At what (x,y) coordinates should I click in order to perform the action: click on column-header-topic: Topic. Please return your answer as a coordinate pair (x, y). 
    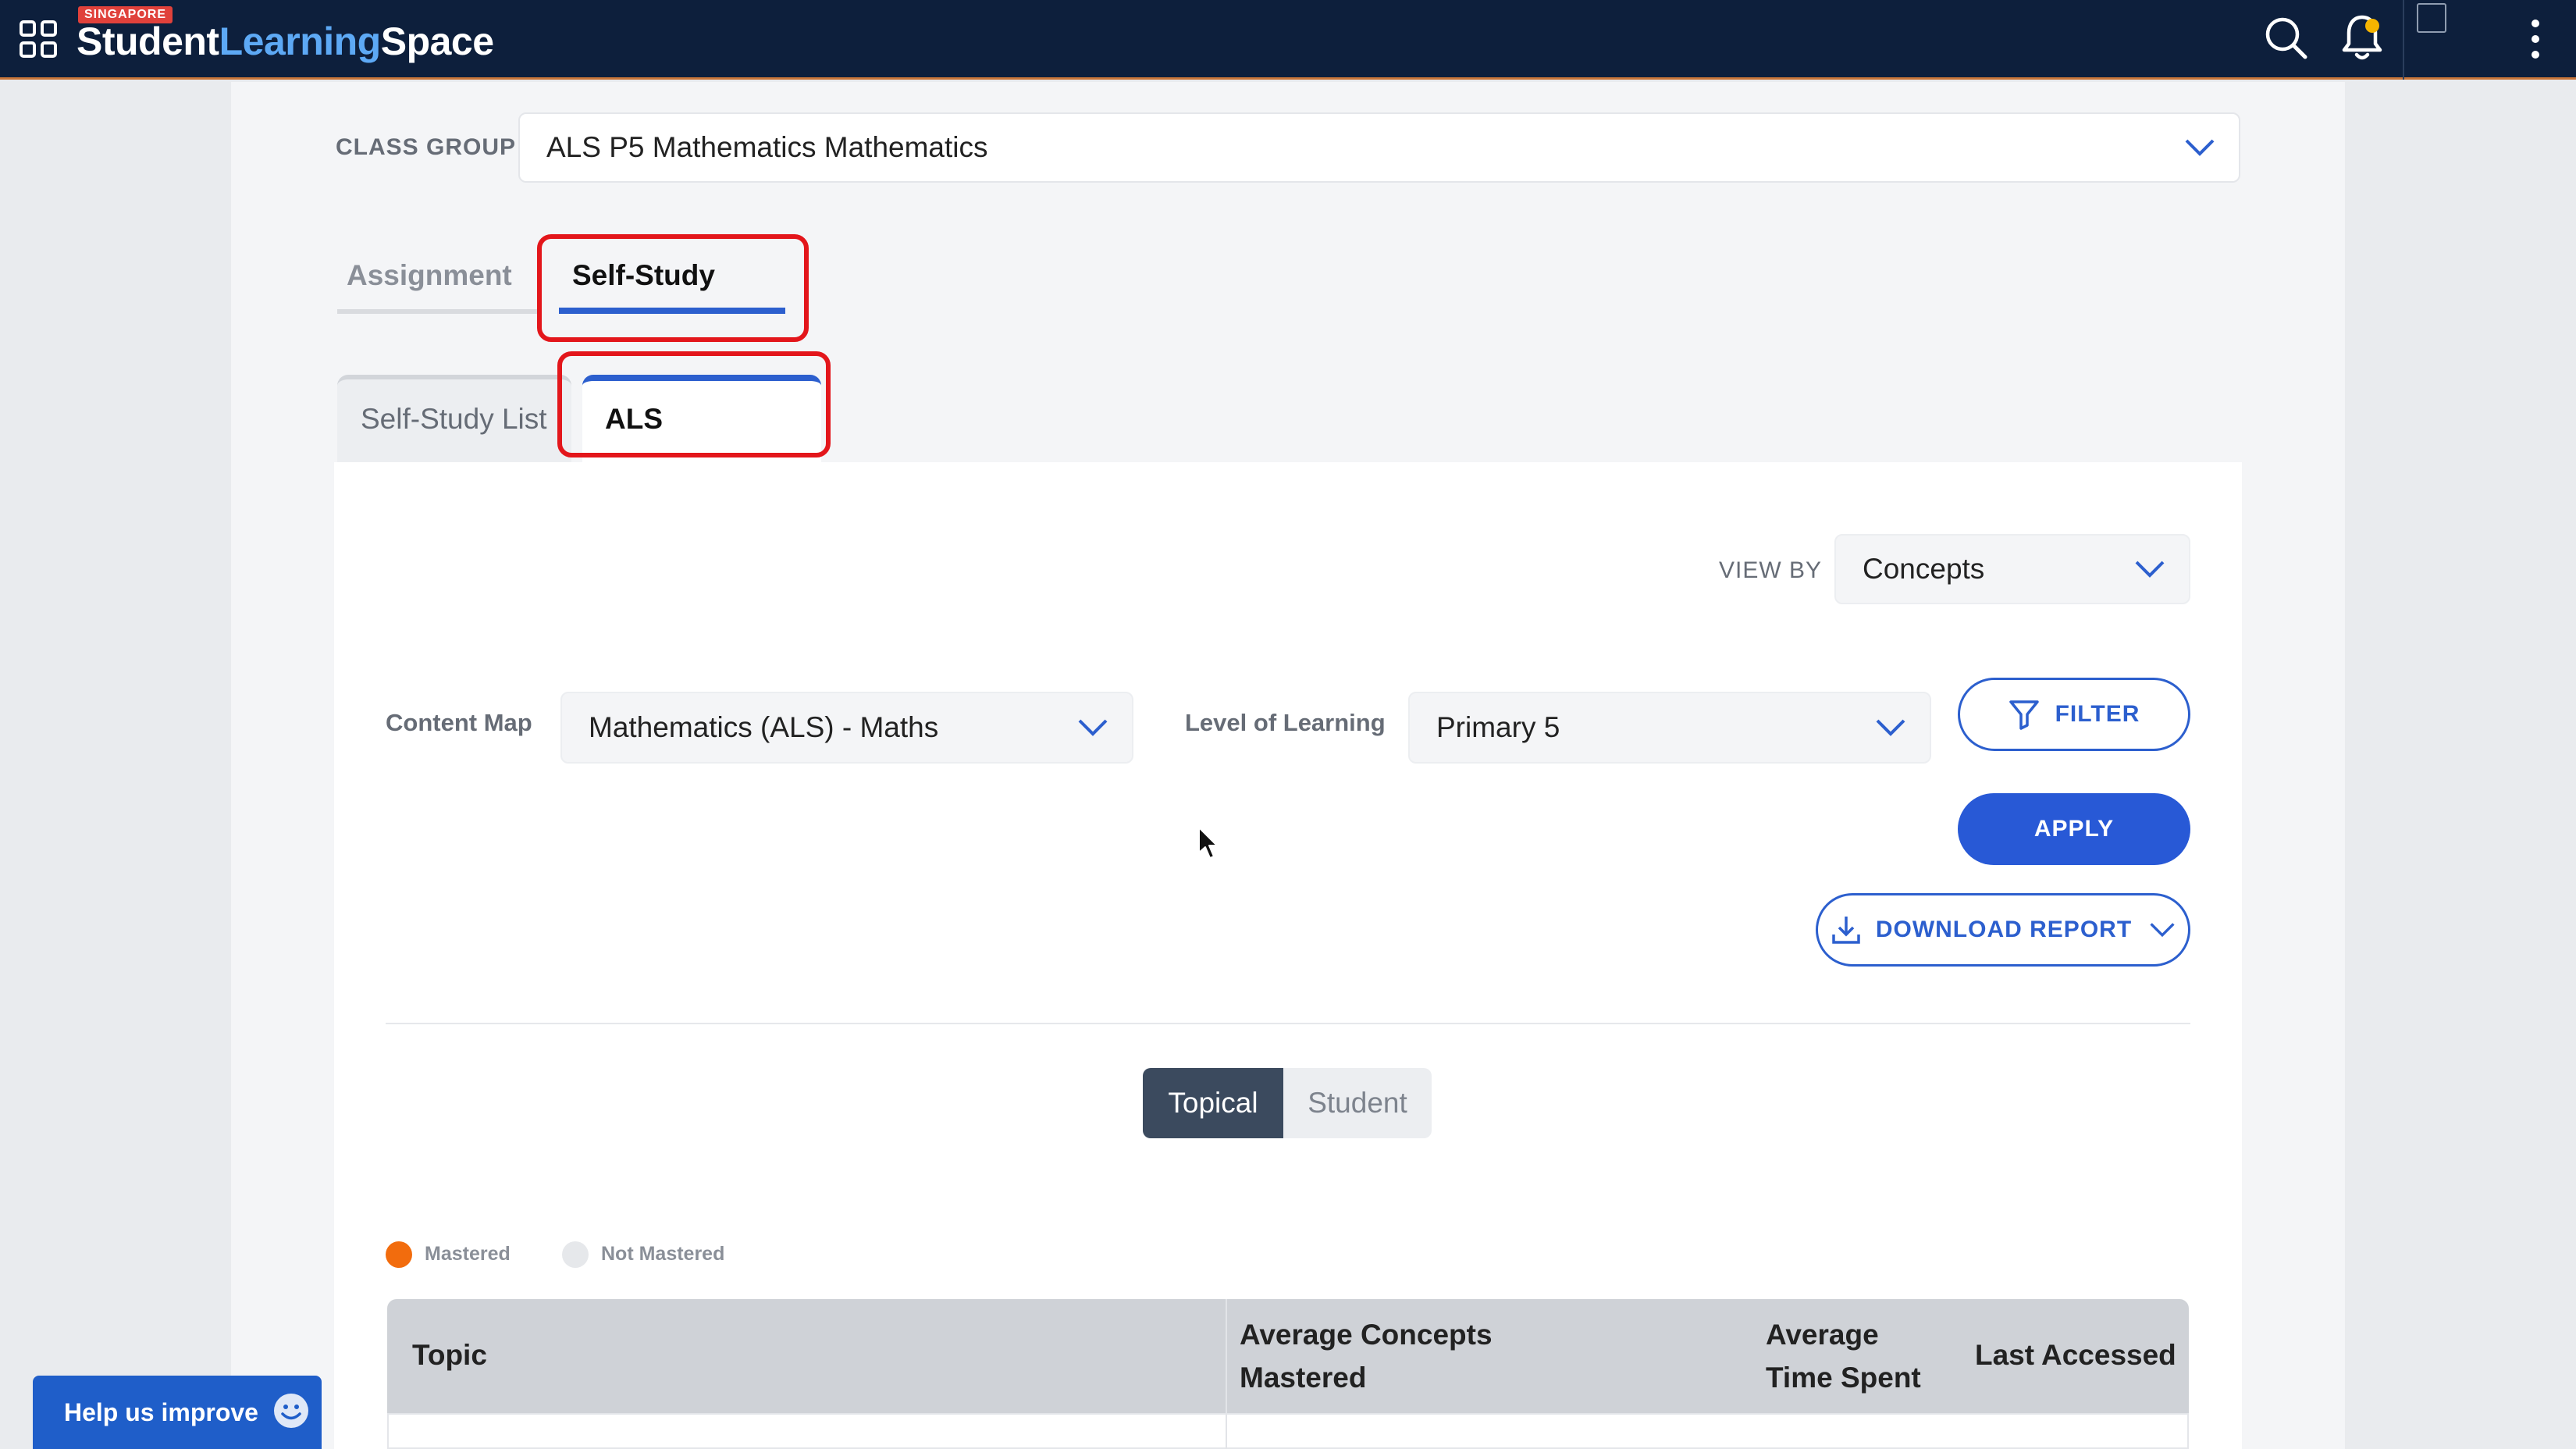
    Looking at the image, I should click on (449, 1354).